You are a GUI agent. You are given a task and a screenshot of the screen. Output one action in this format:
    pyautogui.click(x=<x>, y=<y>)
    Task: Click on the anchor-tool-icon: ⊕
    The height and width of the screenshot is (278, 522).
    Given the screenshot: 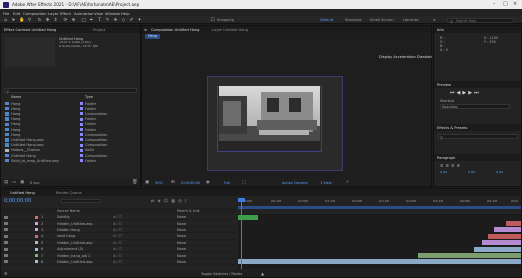 What is the action you would take?
    pyautogui.click(x=73, y=20)
    